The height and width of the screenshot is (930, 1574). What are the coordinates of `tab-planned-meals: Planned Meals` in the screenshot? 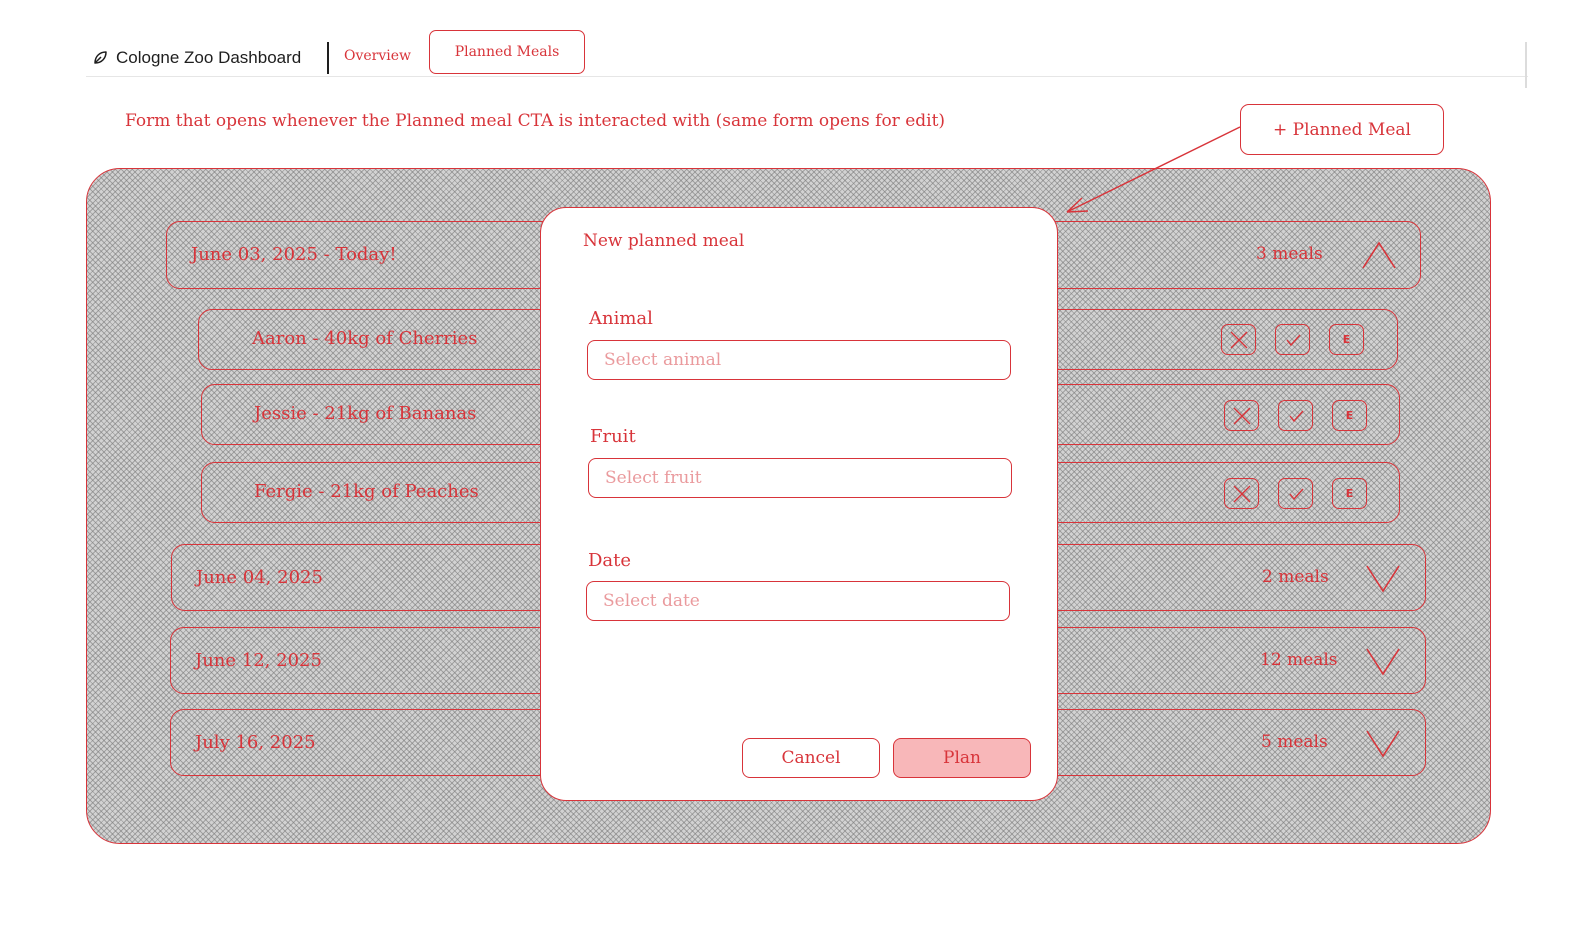 It's located at (507, 52).